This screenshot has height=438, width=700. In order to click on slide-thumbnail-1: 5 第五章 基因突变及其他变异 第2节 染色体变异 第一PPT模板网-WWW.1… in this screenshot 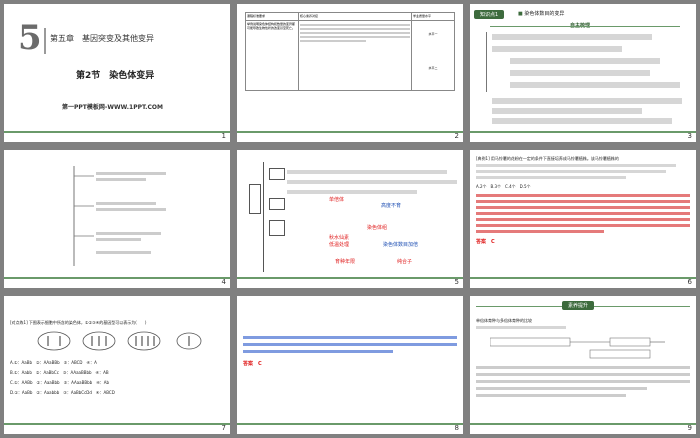, I will do `click(117, 73)`.